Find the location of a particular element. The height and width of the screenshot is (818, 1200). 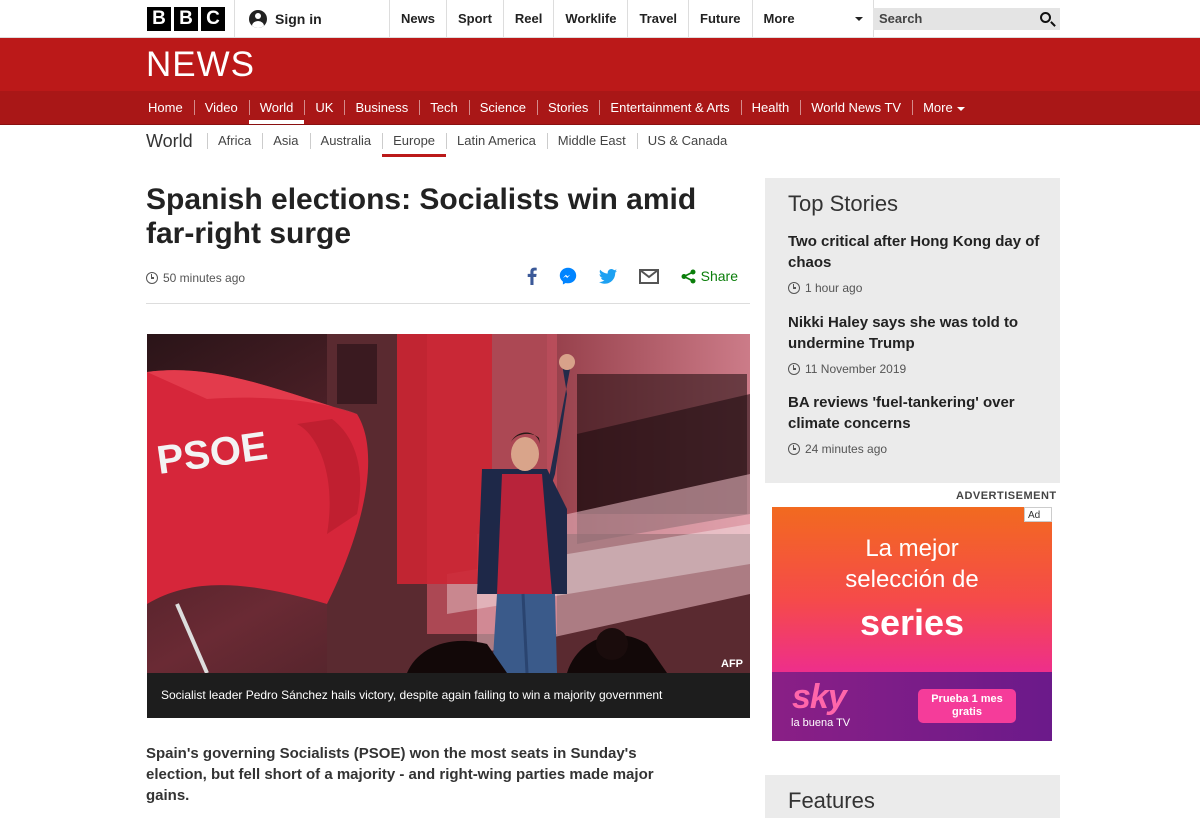

ad-headline-line: selección de is located at coordinates (912, 579).